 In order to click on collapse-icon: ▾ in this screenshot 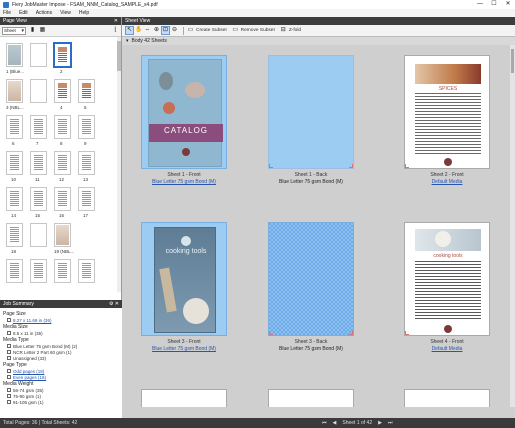, I will do `click(127, 41)`.